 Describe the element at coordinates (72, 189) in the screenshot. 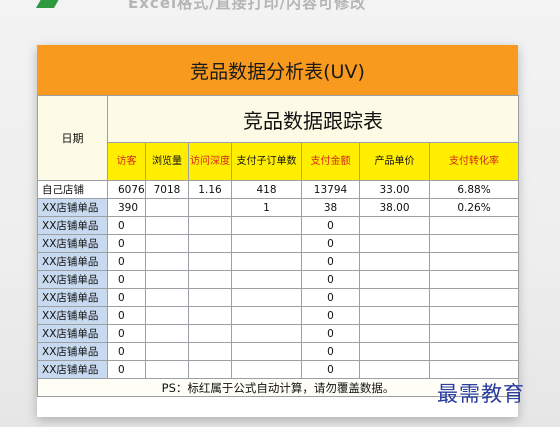

I see `row-label: 自己店铺` at that location.